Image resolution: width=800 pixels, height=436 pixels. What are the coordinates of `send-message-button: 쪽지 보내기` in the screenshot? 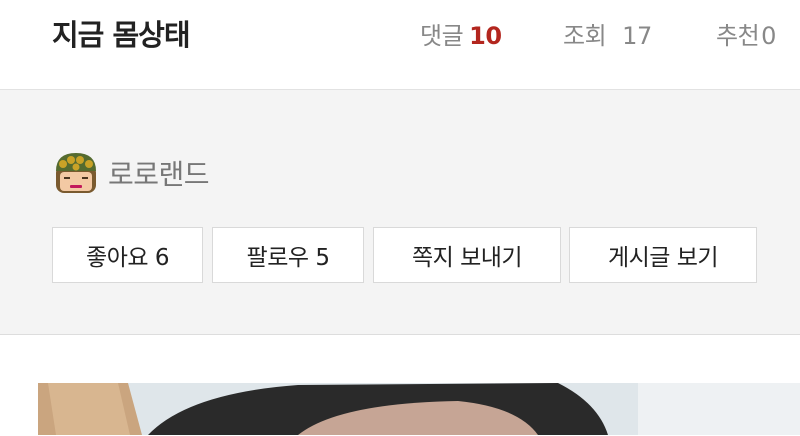 It's located at (467, 255).